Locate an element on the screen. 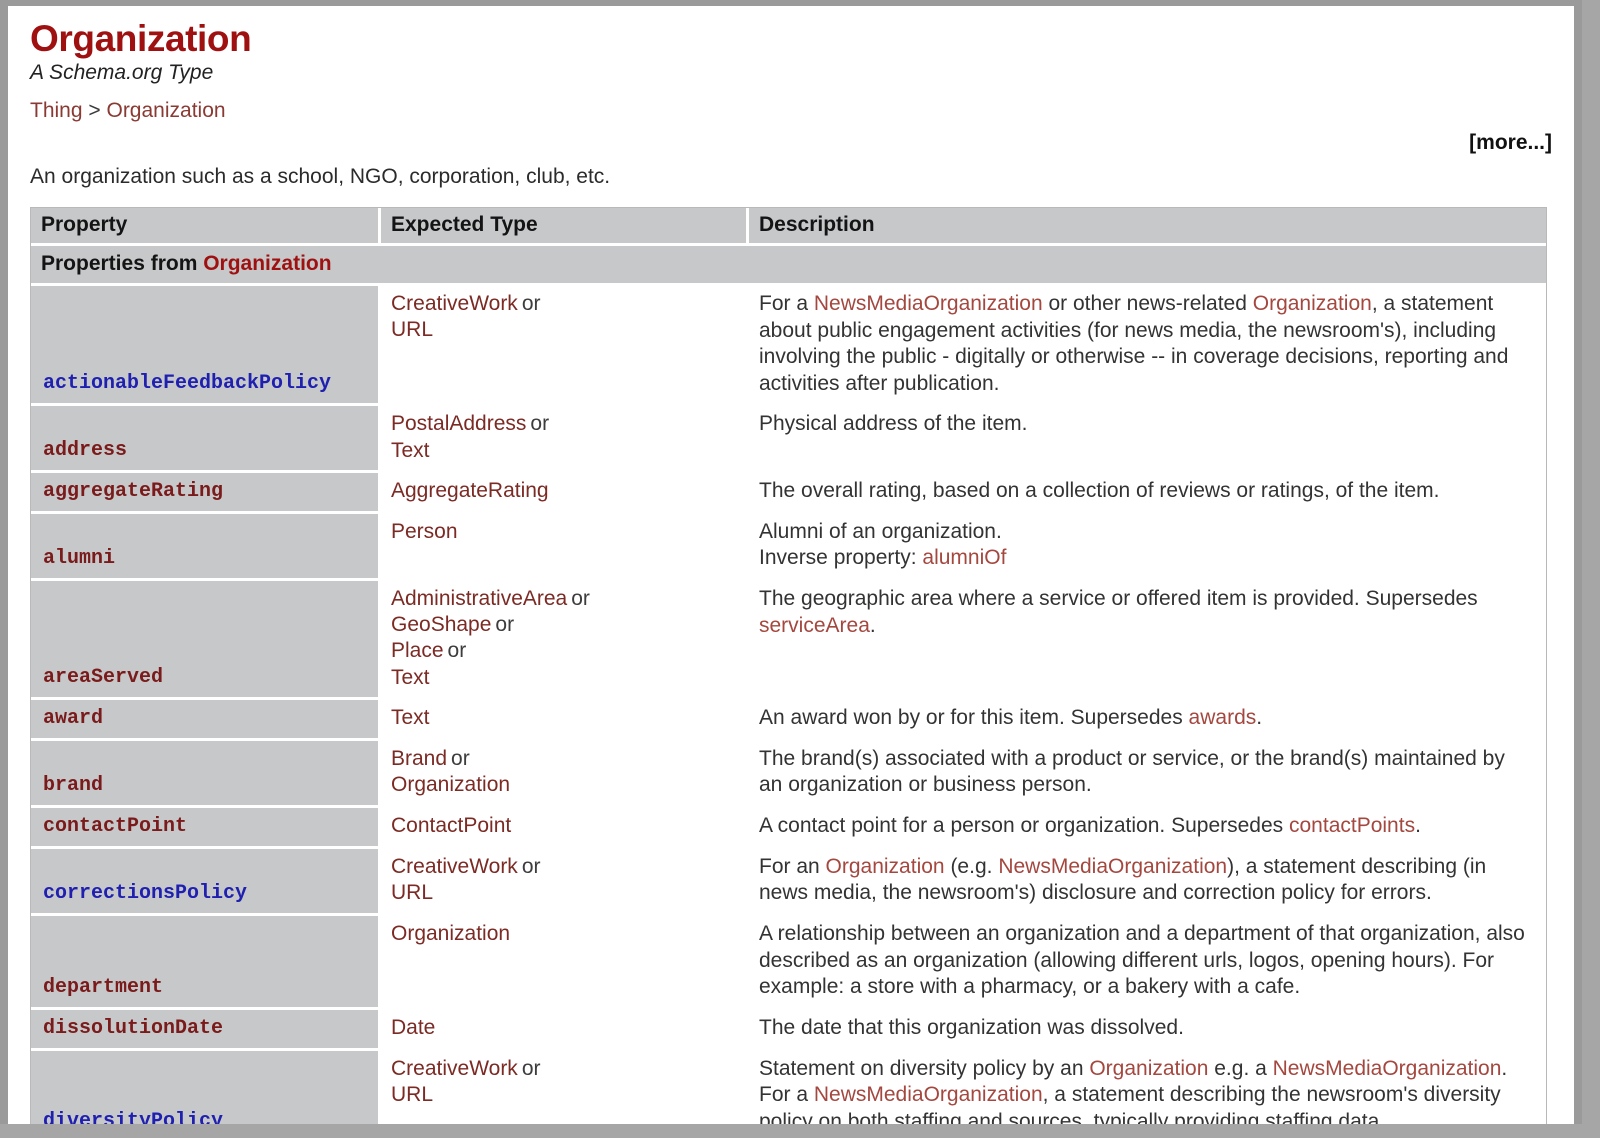  expected-type-link: Person is located at coordinates (424, 531).